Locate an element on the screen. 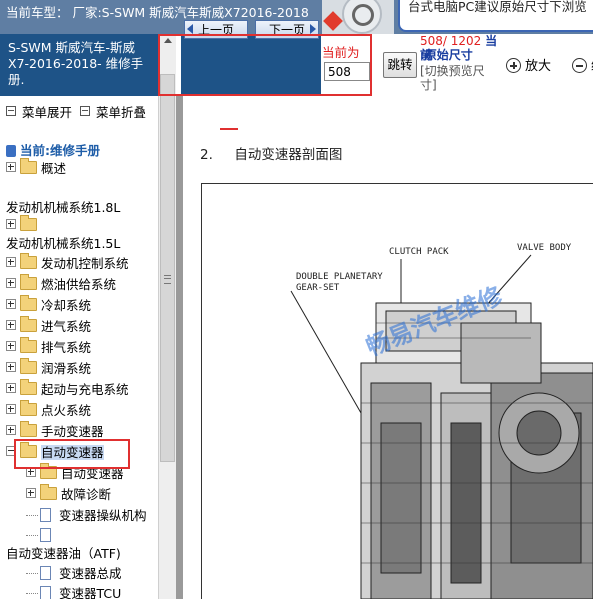 The width and height of the screenshot is (593, 599). label-gear-set: GEAR-SET is located at coordinates (318, 288).